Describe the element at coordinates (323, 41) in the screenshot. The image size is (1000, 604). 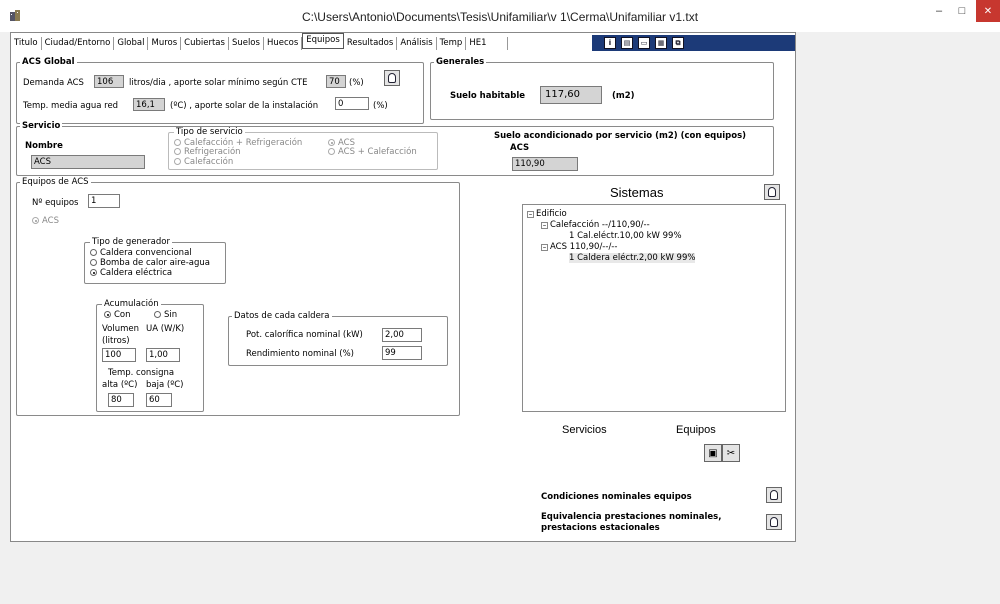
I see `tab-equipos: Equipos` at that location.